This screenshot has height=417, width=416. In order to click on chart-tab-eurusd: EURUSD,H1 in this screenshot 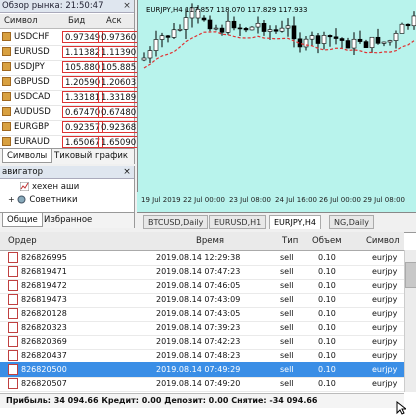, I will do `click(238, 222)`.